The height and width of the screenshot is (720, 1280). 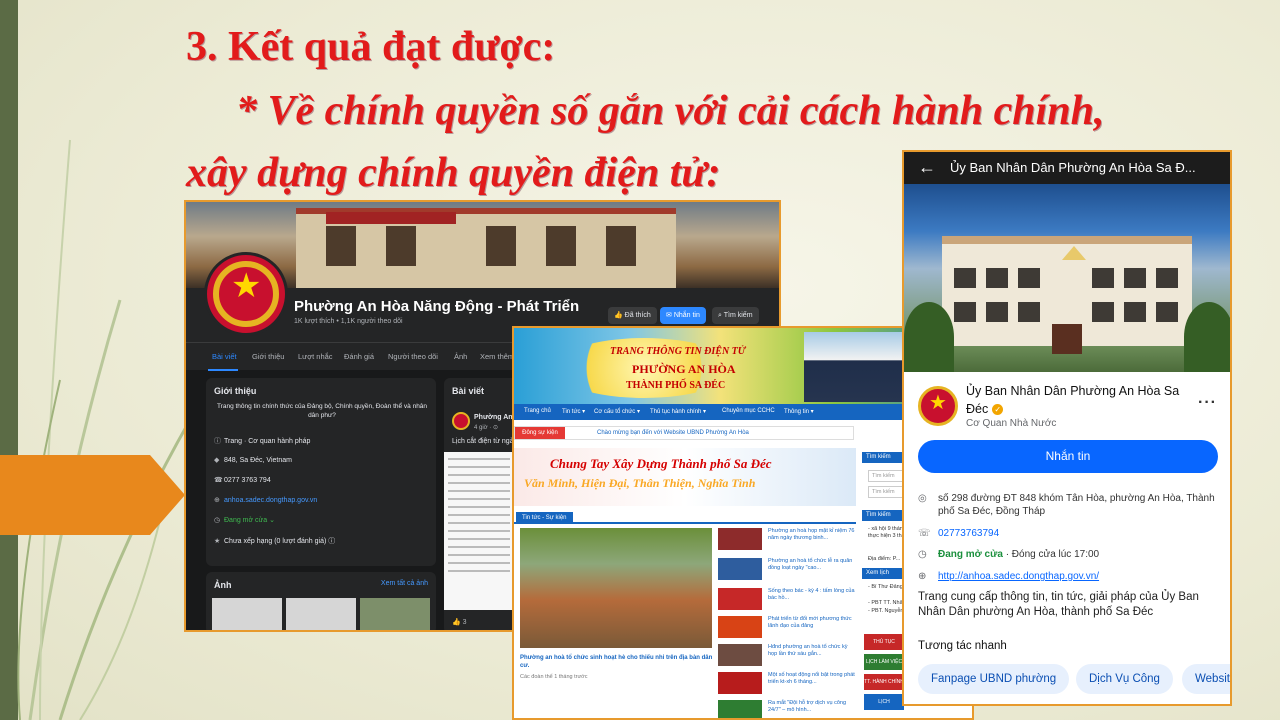 What do you see at coordinates (962, 646) in the screenshot?
I see `quick-actions-title: Tương tác nhanh` at bounding box center [962, 646].